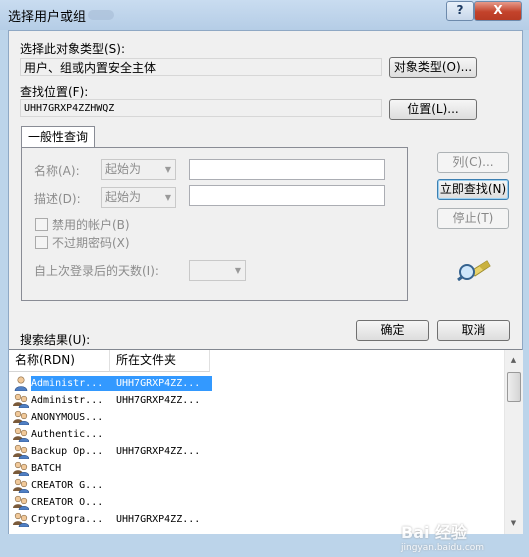 The height and width of the screenshot is (557, 529). Describe the element at coordinates (201, 108) in the screenshot. I see `location-field: UHH7GRXP4ZZHWQZ` at that location.